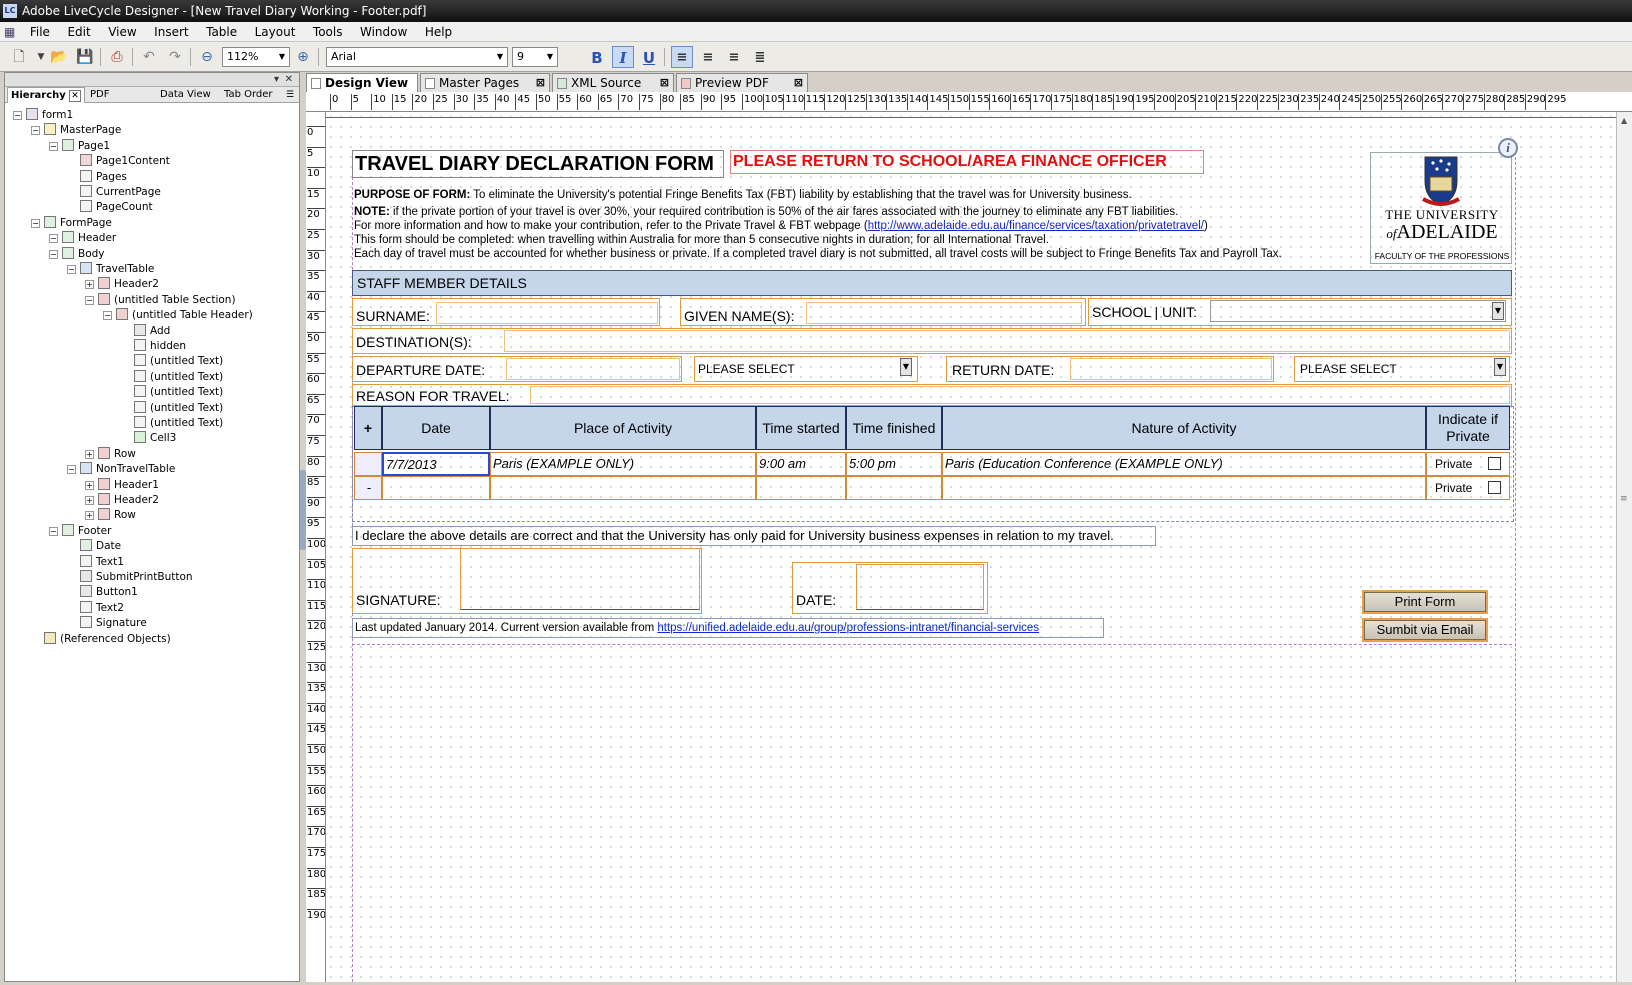 The width and height of the screenshot is (1632, 985). Describe the element at coordinates (178, 315) in the screenshot. I see `tree-node: − (untitled Table Header)` at that location.